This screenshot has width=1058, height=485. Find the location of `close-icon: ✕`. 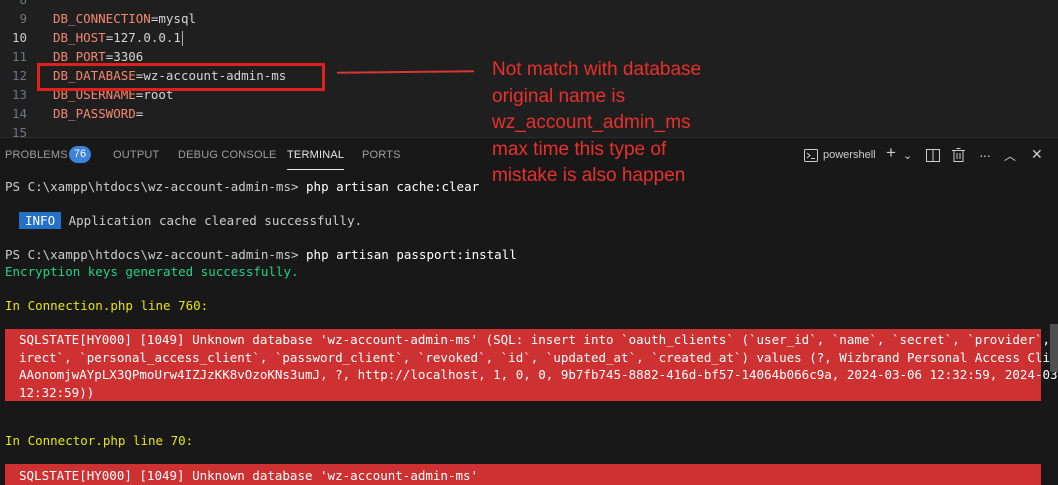

close-icon: ✕ is located at coordinates (1037, 154).